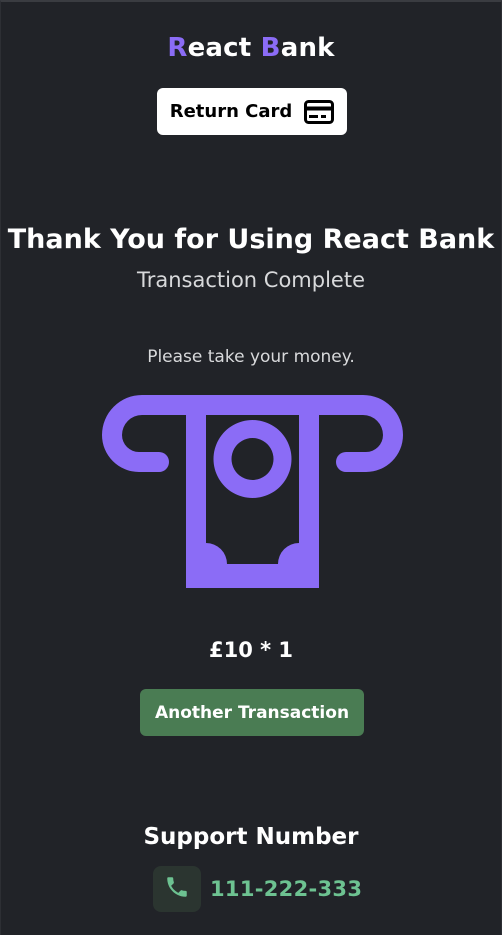 This screenshot has height=935, width=502. I want to click on another-transaction-button: Another Transaction, so click(252, 712).